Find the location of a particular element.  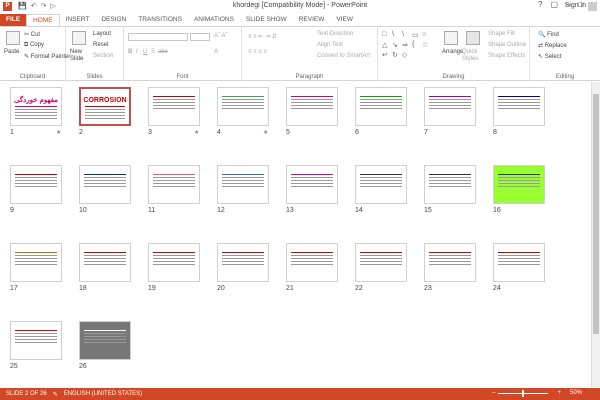

cut-button: ✂ Cut is located at coordinates (32, 34).